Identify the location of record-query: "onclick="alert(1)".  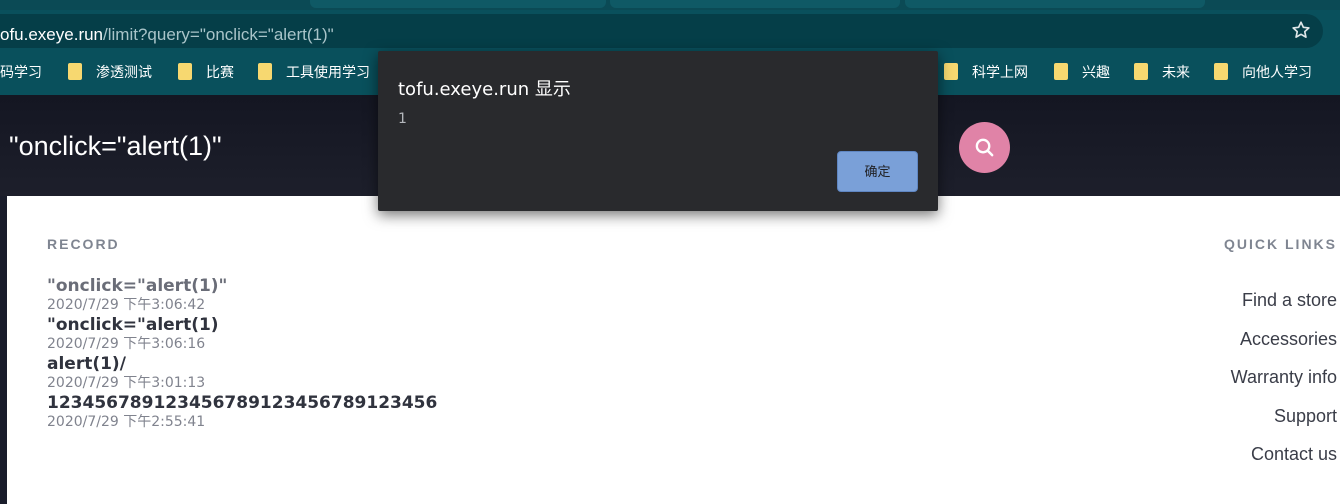
(397, 286).